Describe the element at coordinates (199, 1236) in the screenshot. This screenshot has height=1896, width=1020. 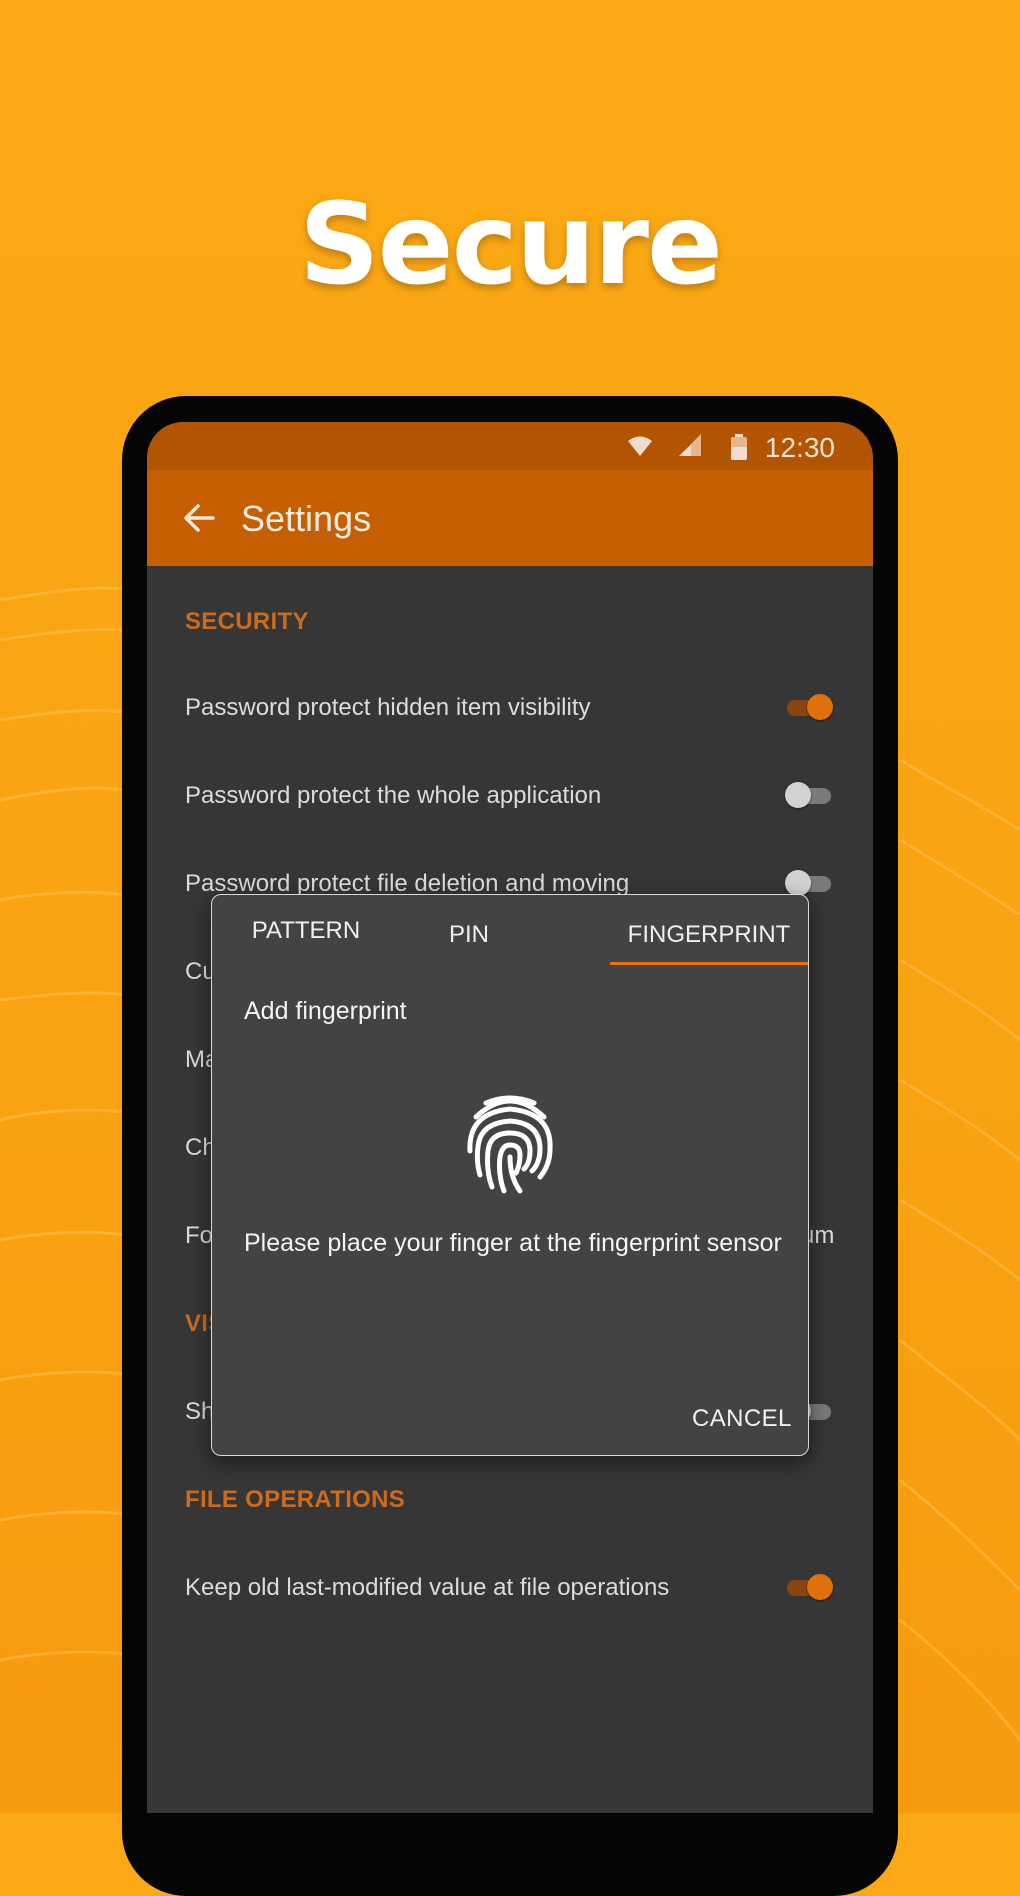
I see `setting-label-partial: Fo` at that location.